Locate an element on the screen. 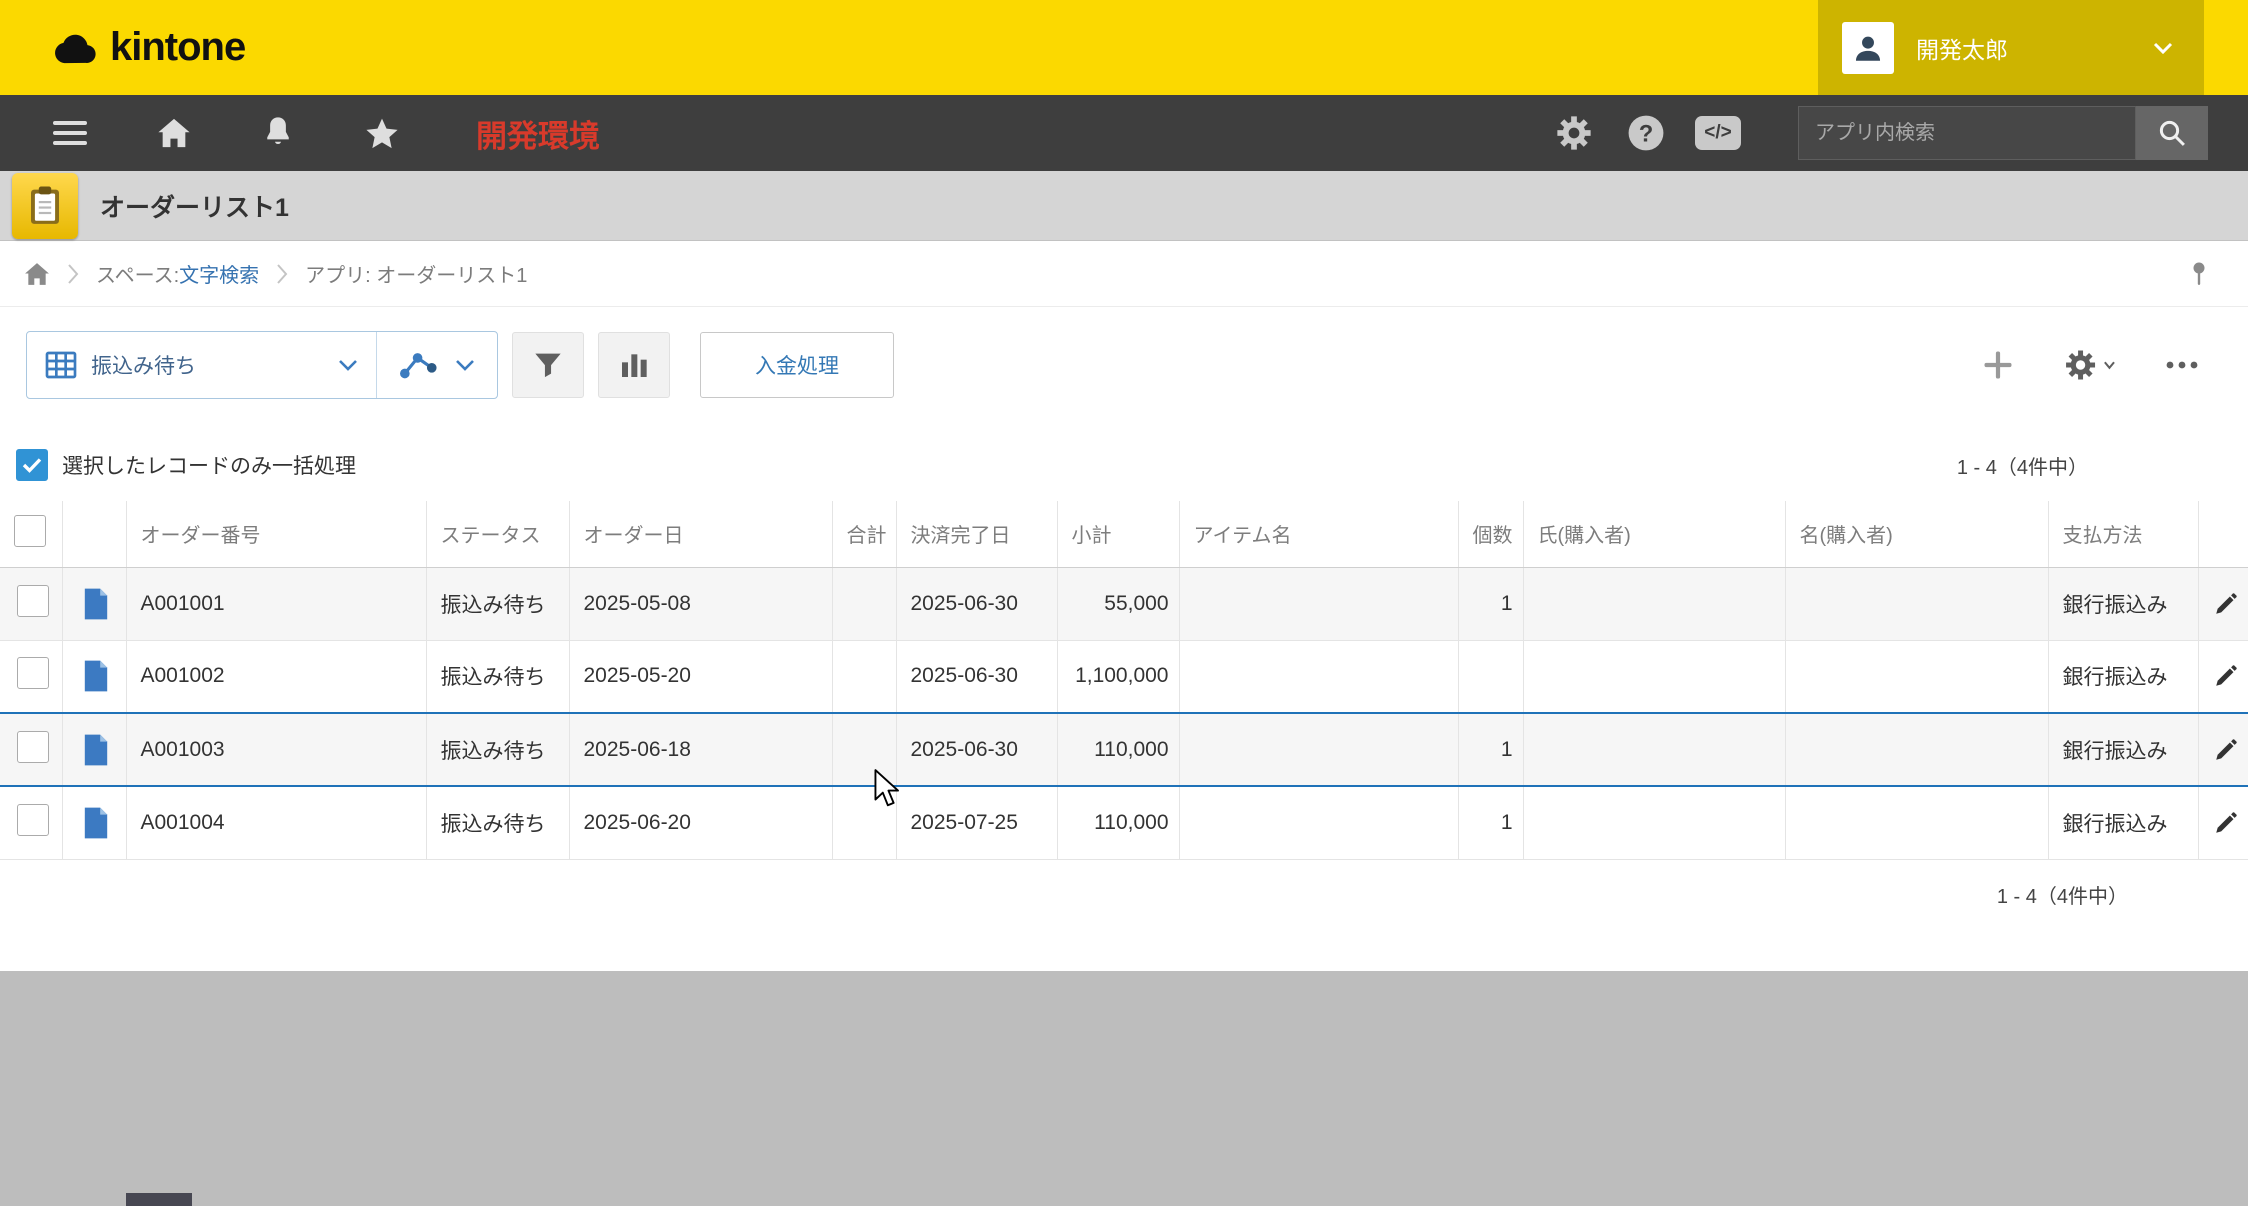  breadcrumb-space-link: 文字検索 is located at coordinates (219, 273).